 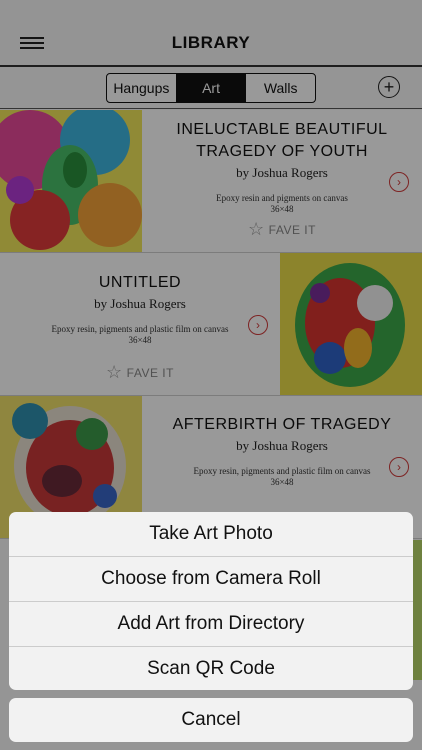 I want to click on choose-from-camera-roll-button: Choose from Camera Roll, so click(x=211, y=579).